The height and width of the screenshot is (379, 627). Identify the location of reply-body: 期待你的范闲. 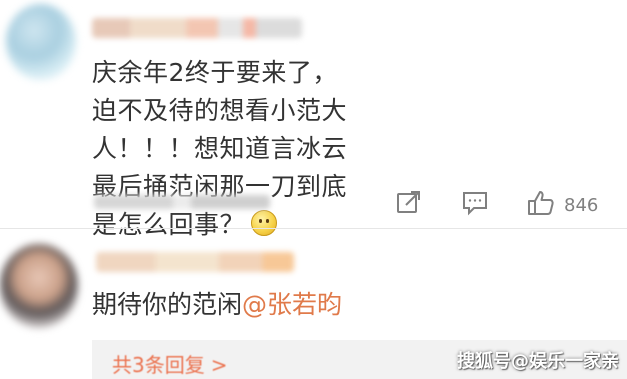
(167, 304).